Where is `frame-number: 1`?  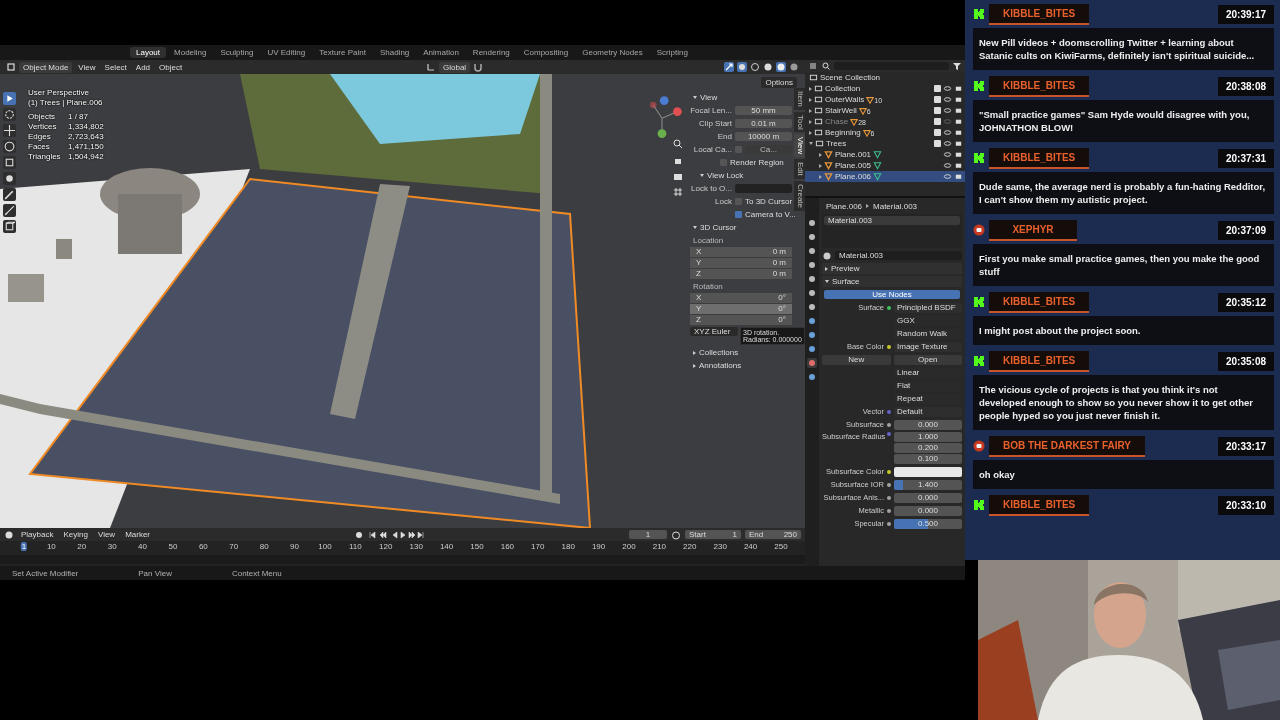
frame-number: 1 is located at coordinates (24, 546).